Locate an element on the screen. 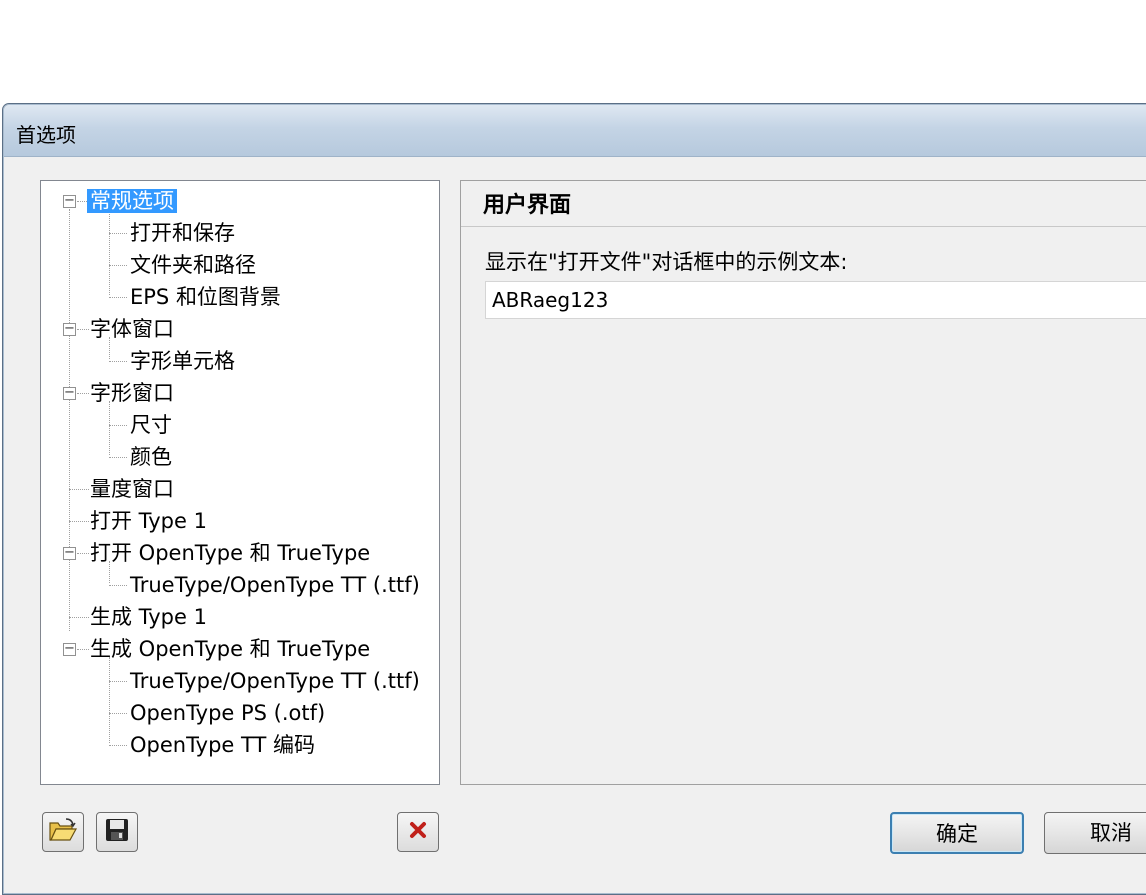 The image size is (1146, 895). panel-title: 用户界面 is located at coordinates (803, 204).